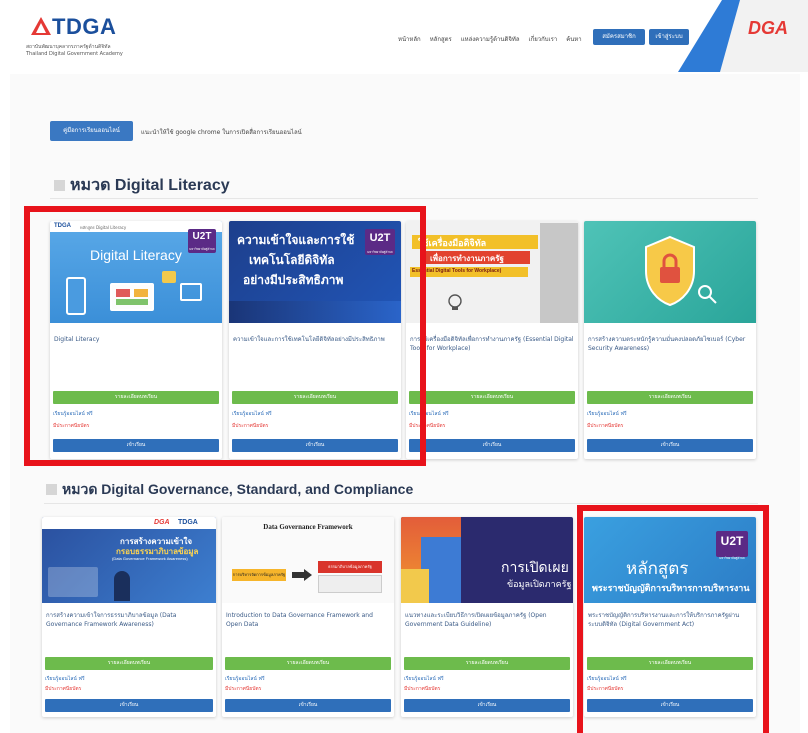  I want to click on thumbnail-line2: เทคโนโลยีดิจิทัล, so click(292, 260).